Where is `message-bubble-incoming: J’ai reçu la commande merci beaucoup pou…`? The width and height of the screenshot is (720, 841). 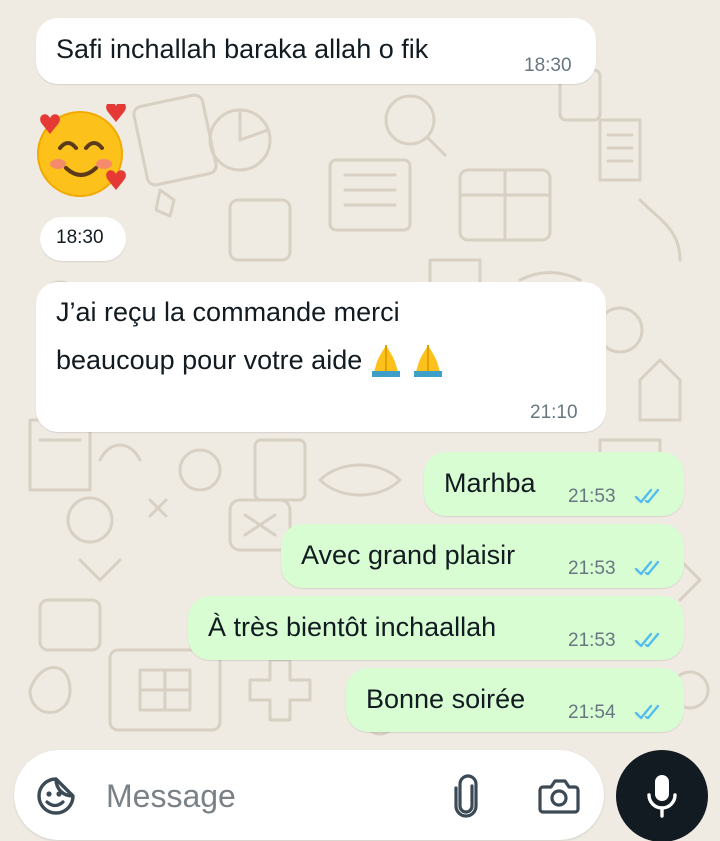 message-bubble-incoming: J’ai reçu la commande merci beaucoup pou… is located at coordinates (321, 357).